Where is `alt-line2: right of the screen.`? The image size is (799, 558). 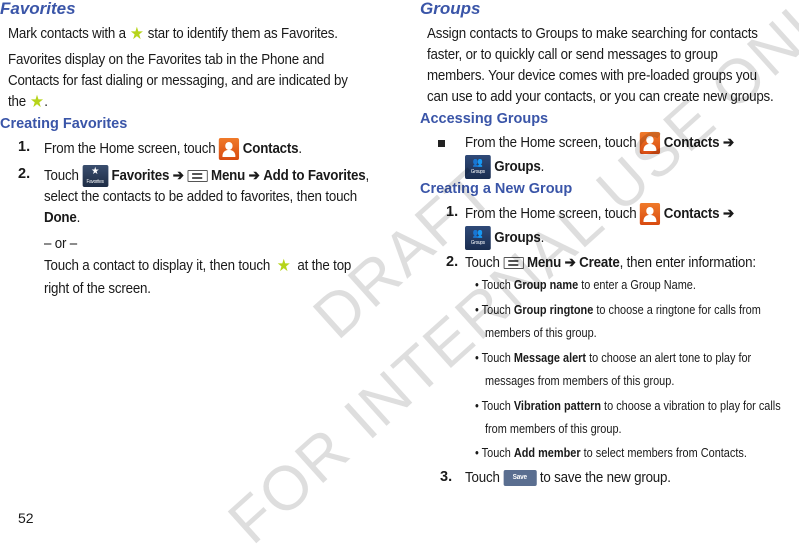 alt-line2: right of the screen. is located at coordinates (97, 289).